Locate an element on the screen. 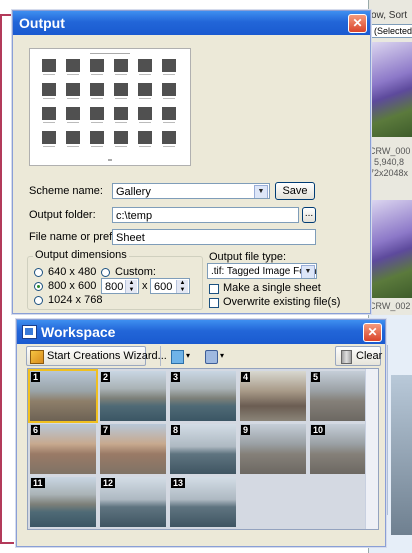  dim-800-radio is located at coordinates (38, 286).